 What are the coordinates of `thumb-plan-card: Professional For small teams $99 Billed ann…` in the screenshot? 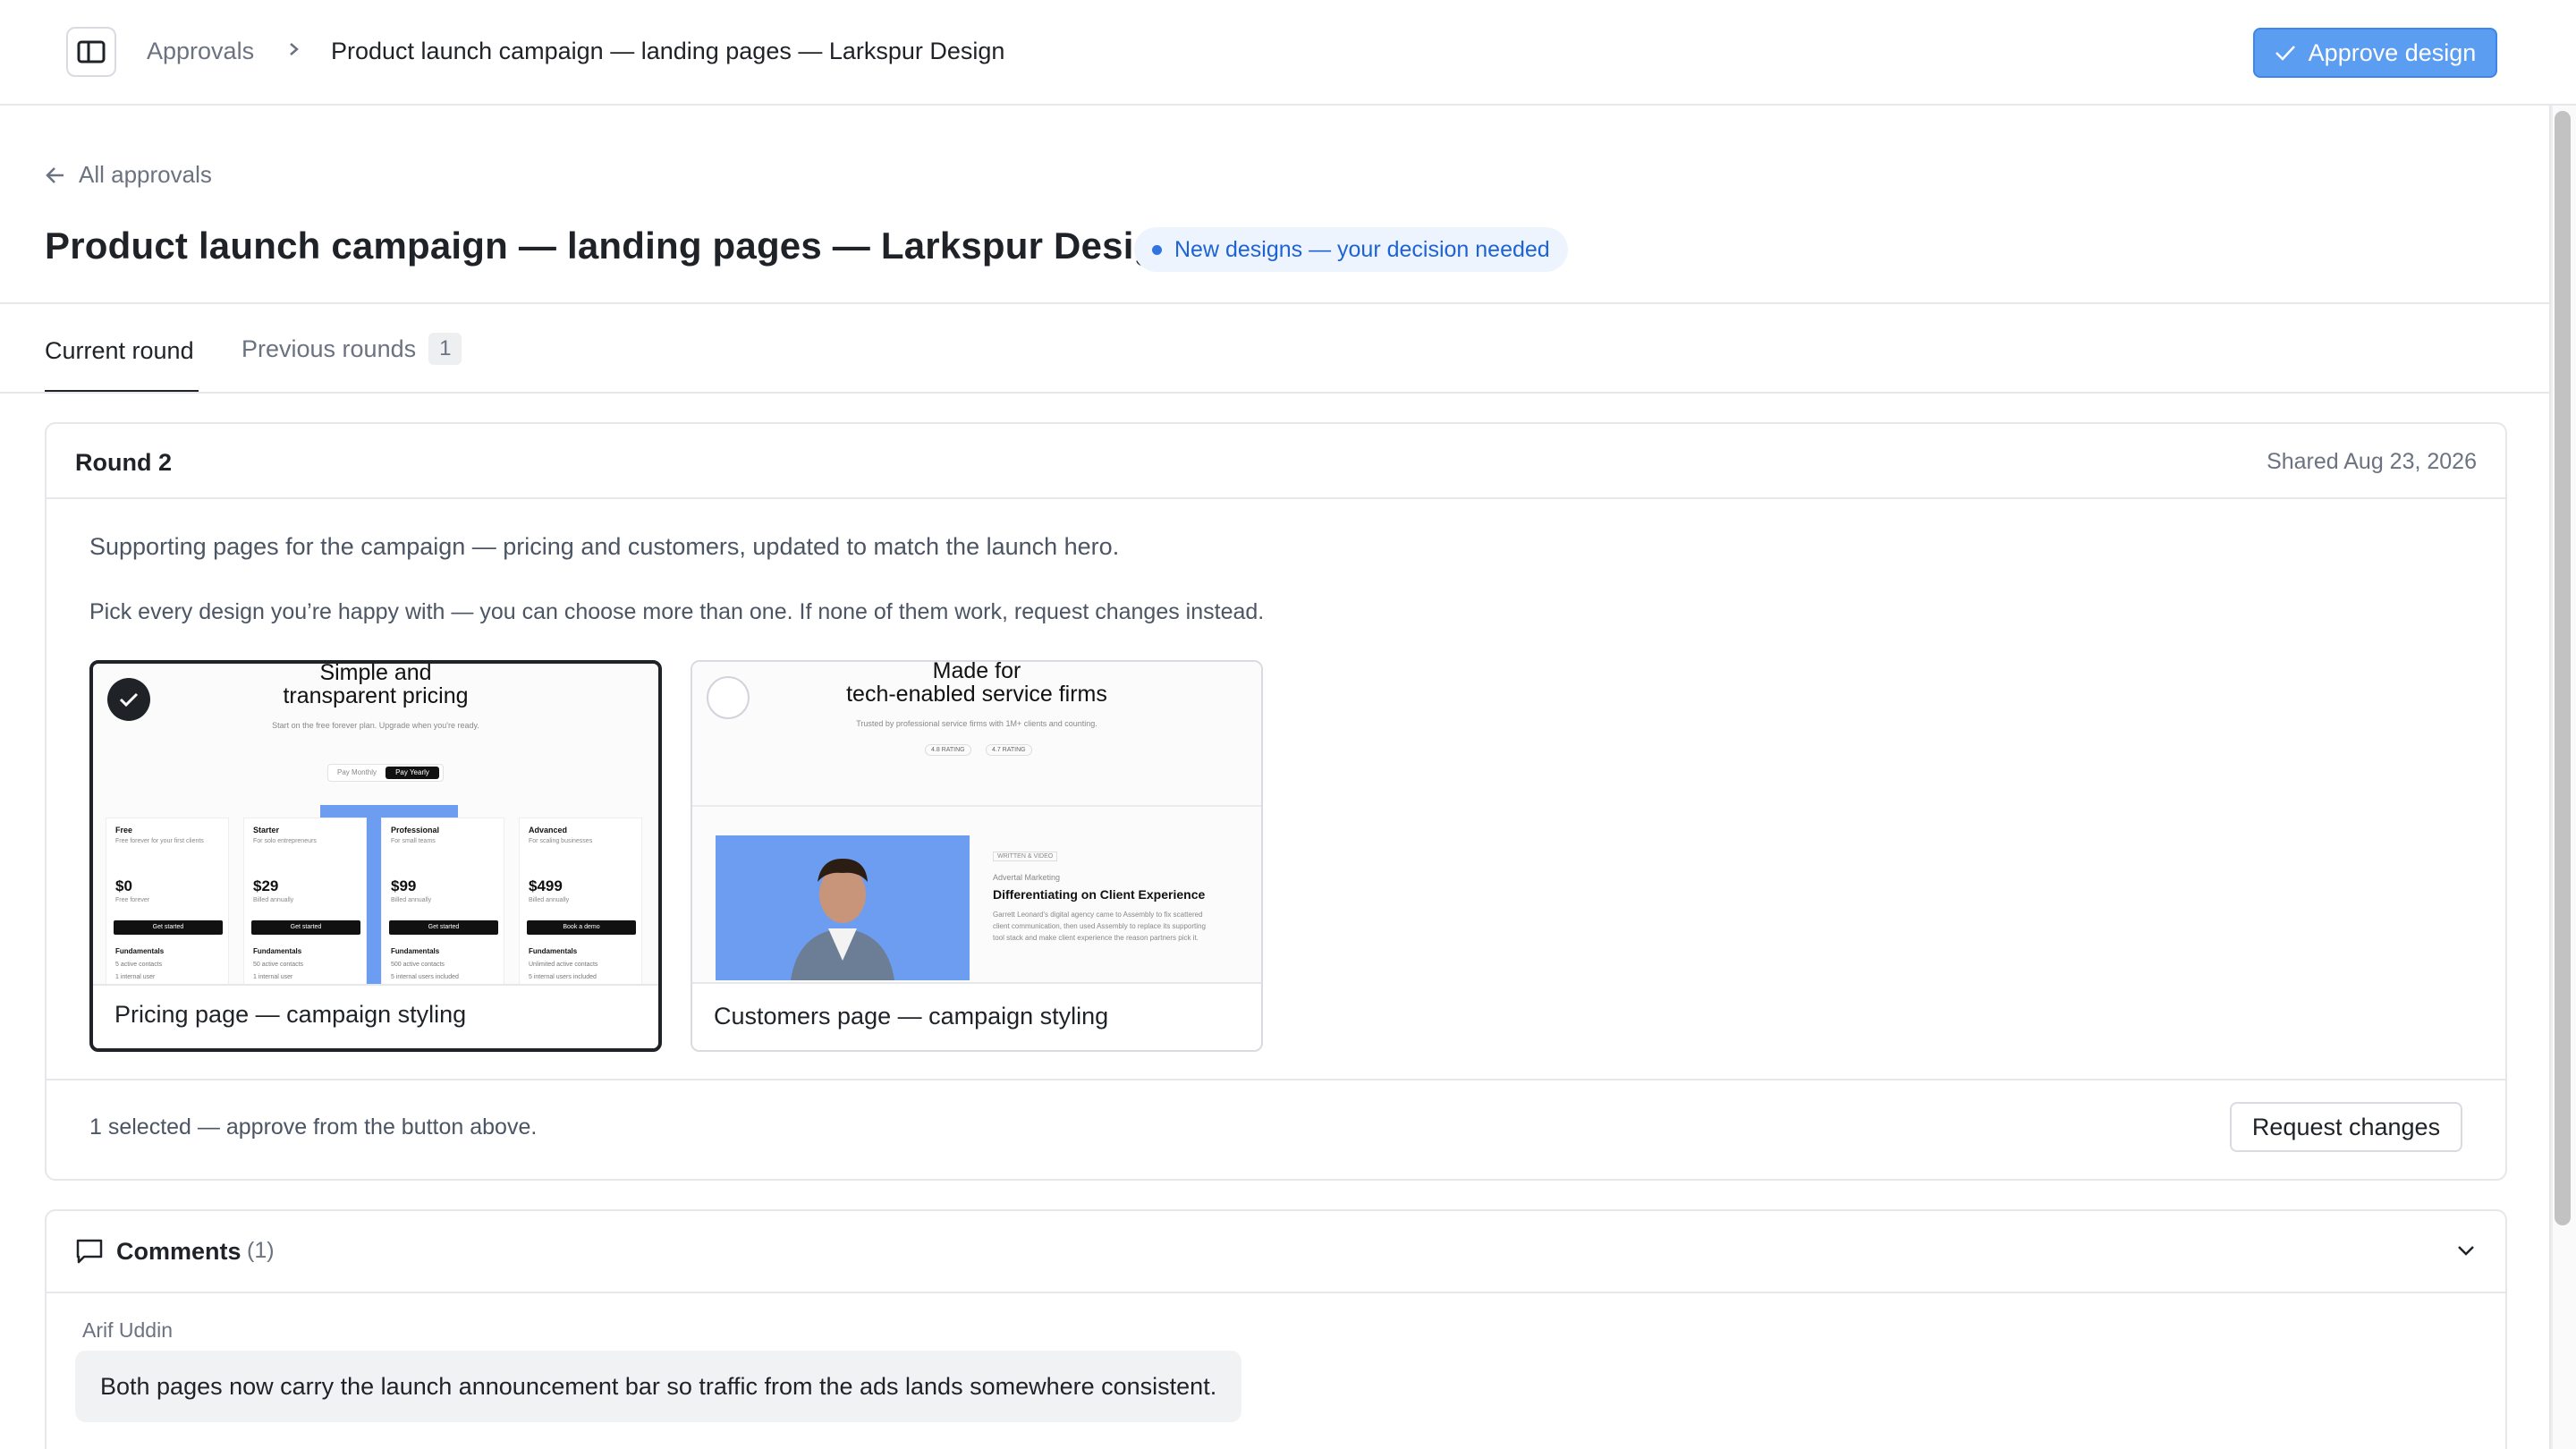 It's located at (442, 901).